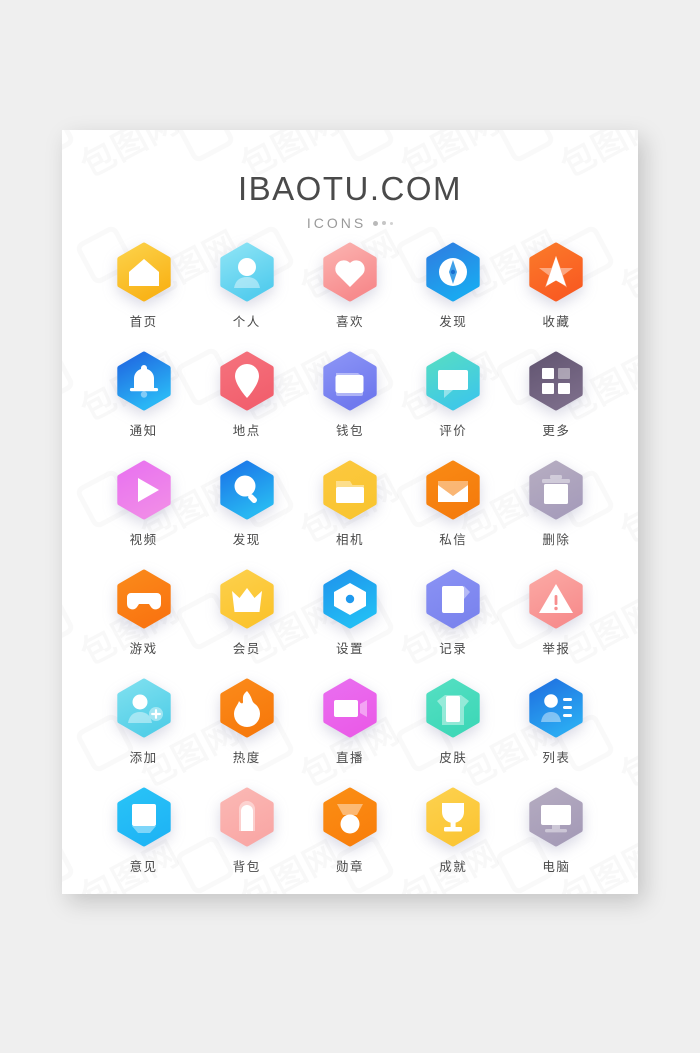 The height and width of the screenshot is (1053, 700). I want to click on grid-more-icon, so click(556, 381).